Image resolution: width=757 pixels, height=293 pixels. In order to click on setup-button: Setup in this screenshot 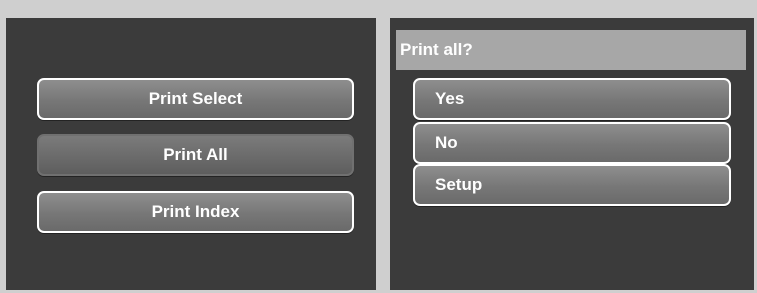, I will do `click(572, 185)`.